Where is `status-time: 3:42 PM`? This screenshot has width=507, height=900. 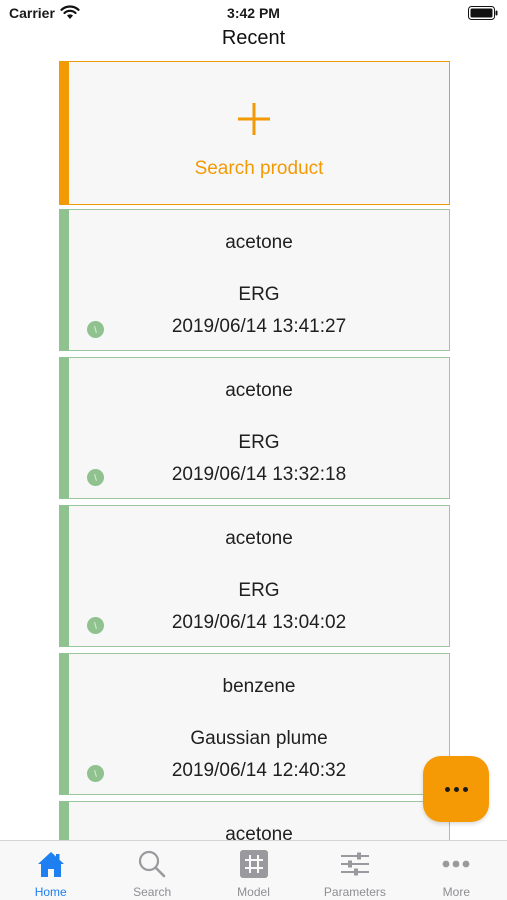 status-time: 3:42 PM is located at coordinates (253, 13).